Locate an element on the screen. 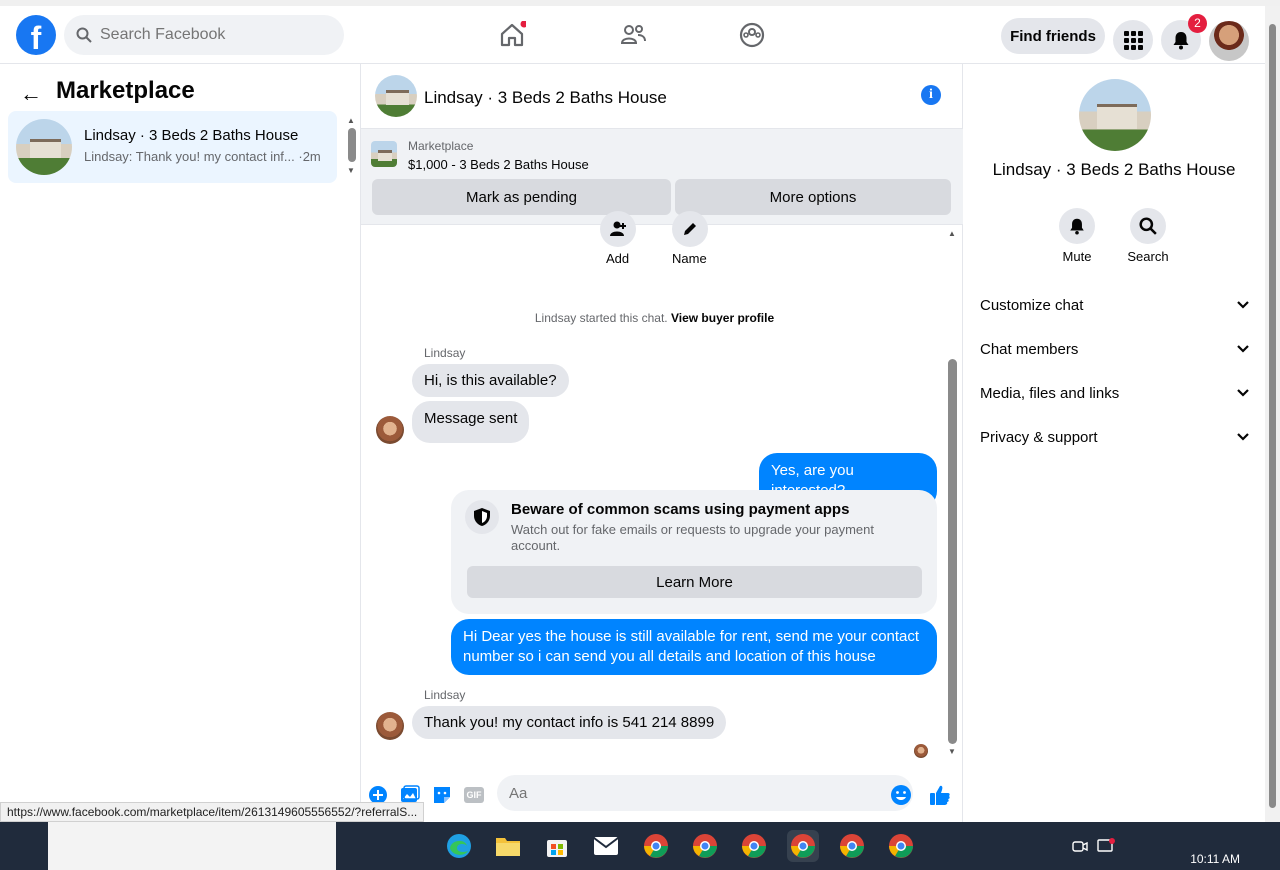  mute-button is located at coordinates (1077, 226).